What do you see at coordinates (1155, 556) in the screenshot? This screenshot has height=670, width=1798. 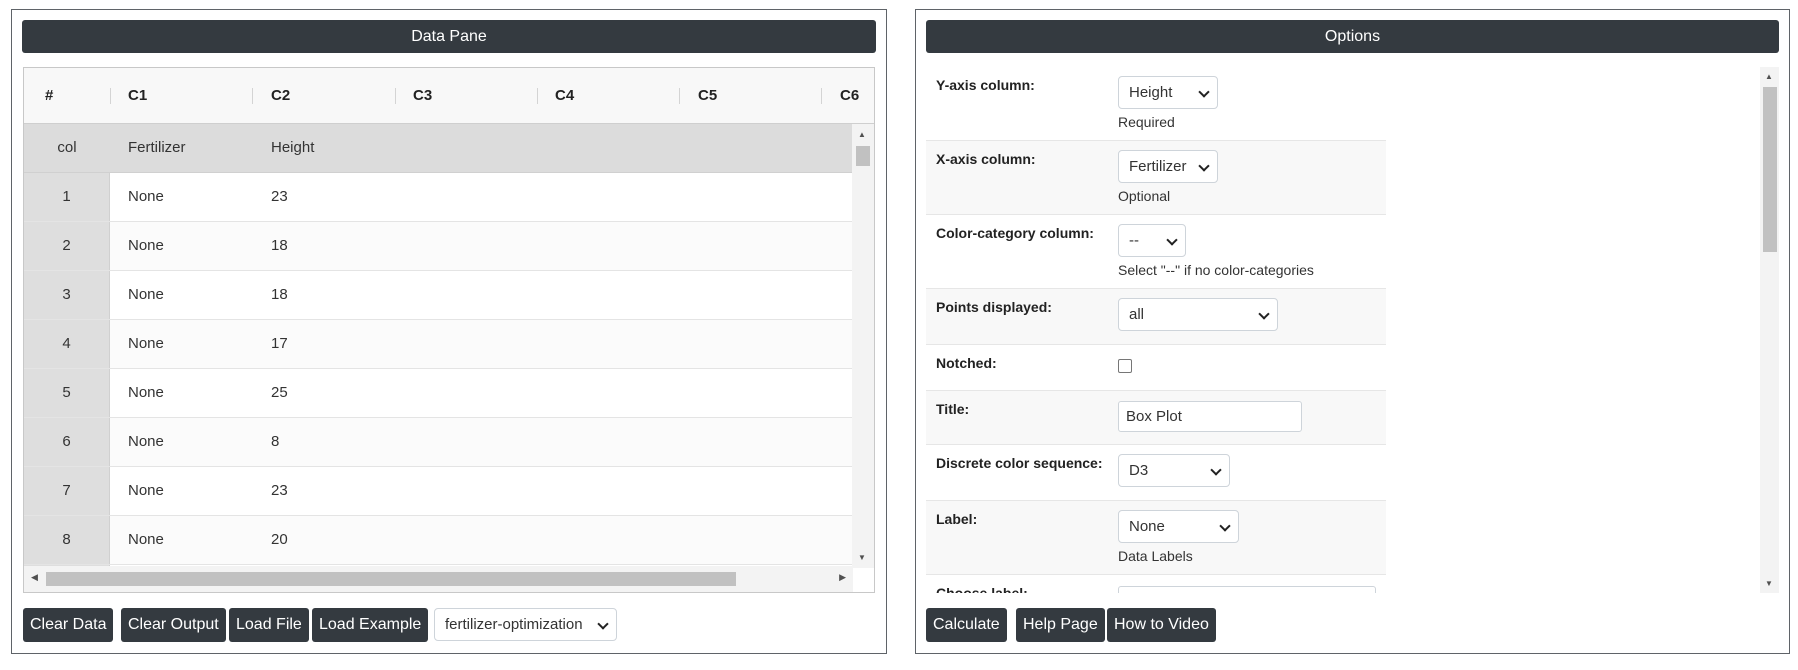 I see `label-help: Data Labels` at bounding box center [1155, 556].